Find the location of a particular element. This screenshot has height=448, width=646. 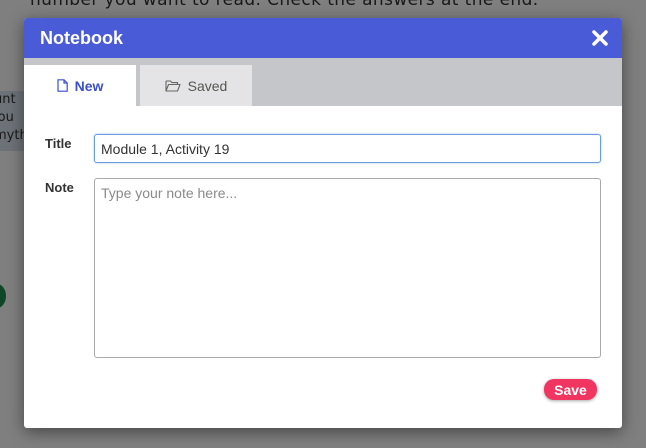

tab-saved-label: Saved is located at coordinates (207, 85).